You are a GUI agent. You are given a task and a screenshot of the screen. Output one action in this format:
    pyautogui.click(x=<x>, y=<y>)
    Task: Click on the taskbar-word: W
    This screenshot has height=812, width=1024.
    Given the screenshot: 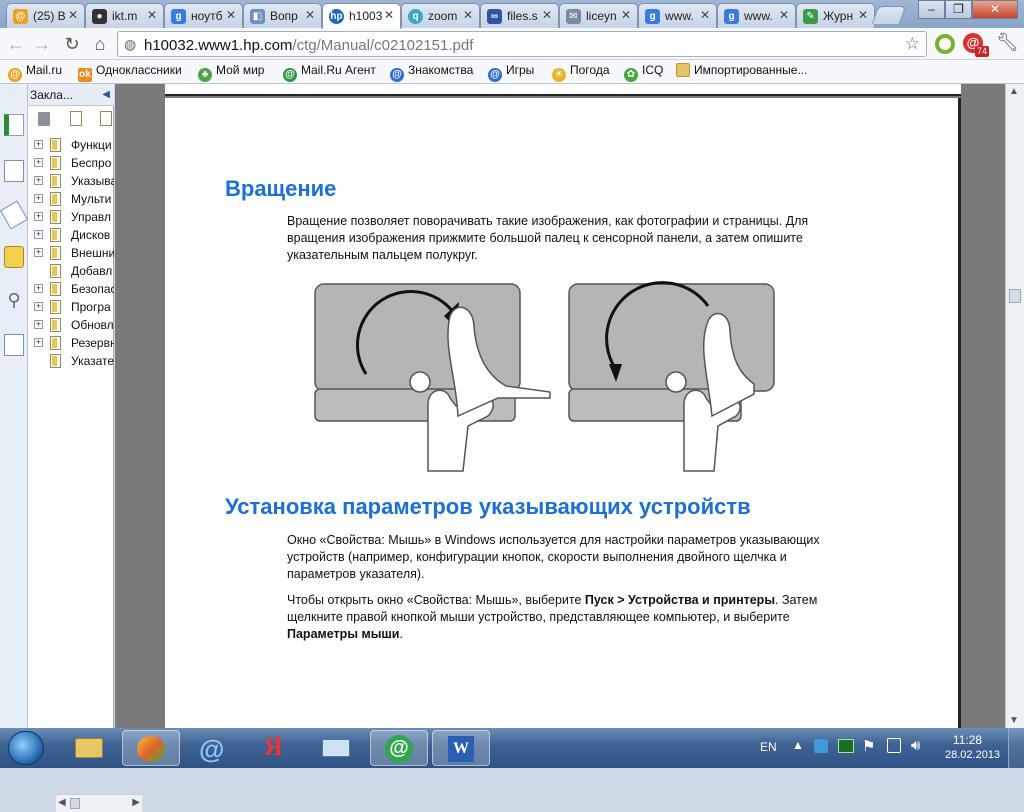 What is the action you would take?
    pyautogui.click(x=461, y=748)
    